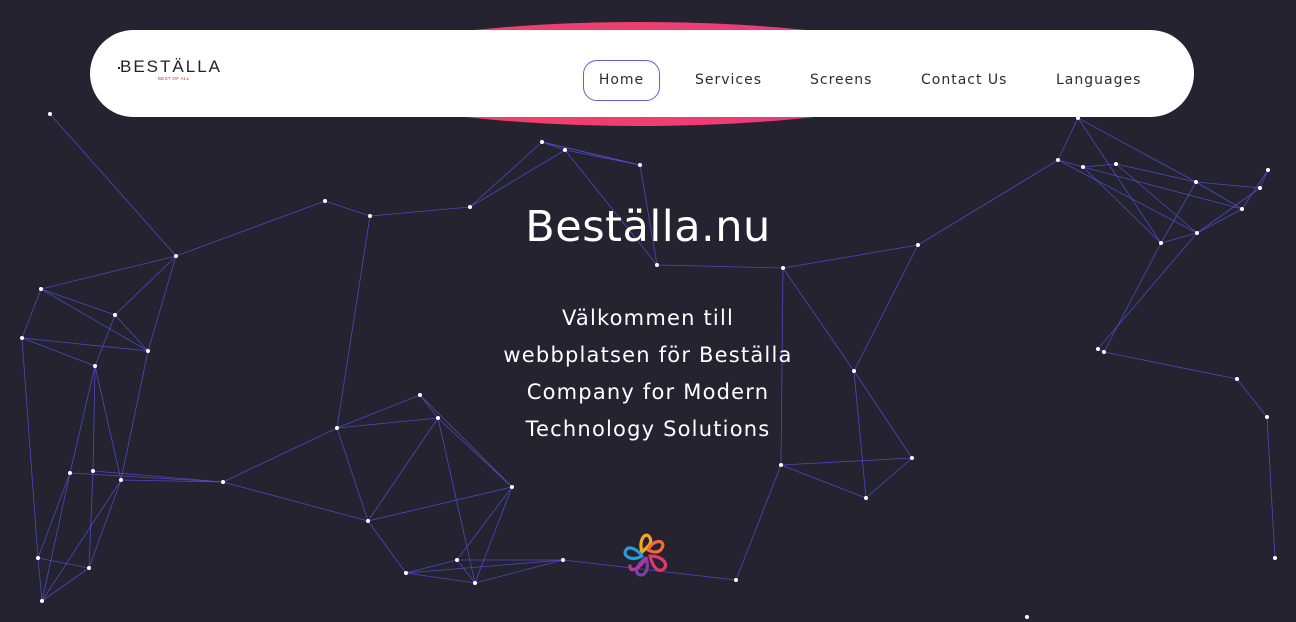  Describe the element at coordinates (728, 80) in the screenshot. I see `nav-item-services: Services` at that location.